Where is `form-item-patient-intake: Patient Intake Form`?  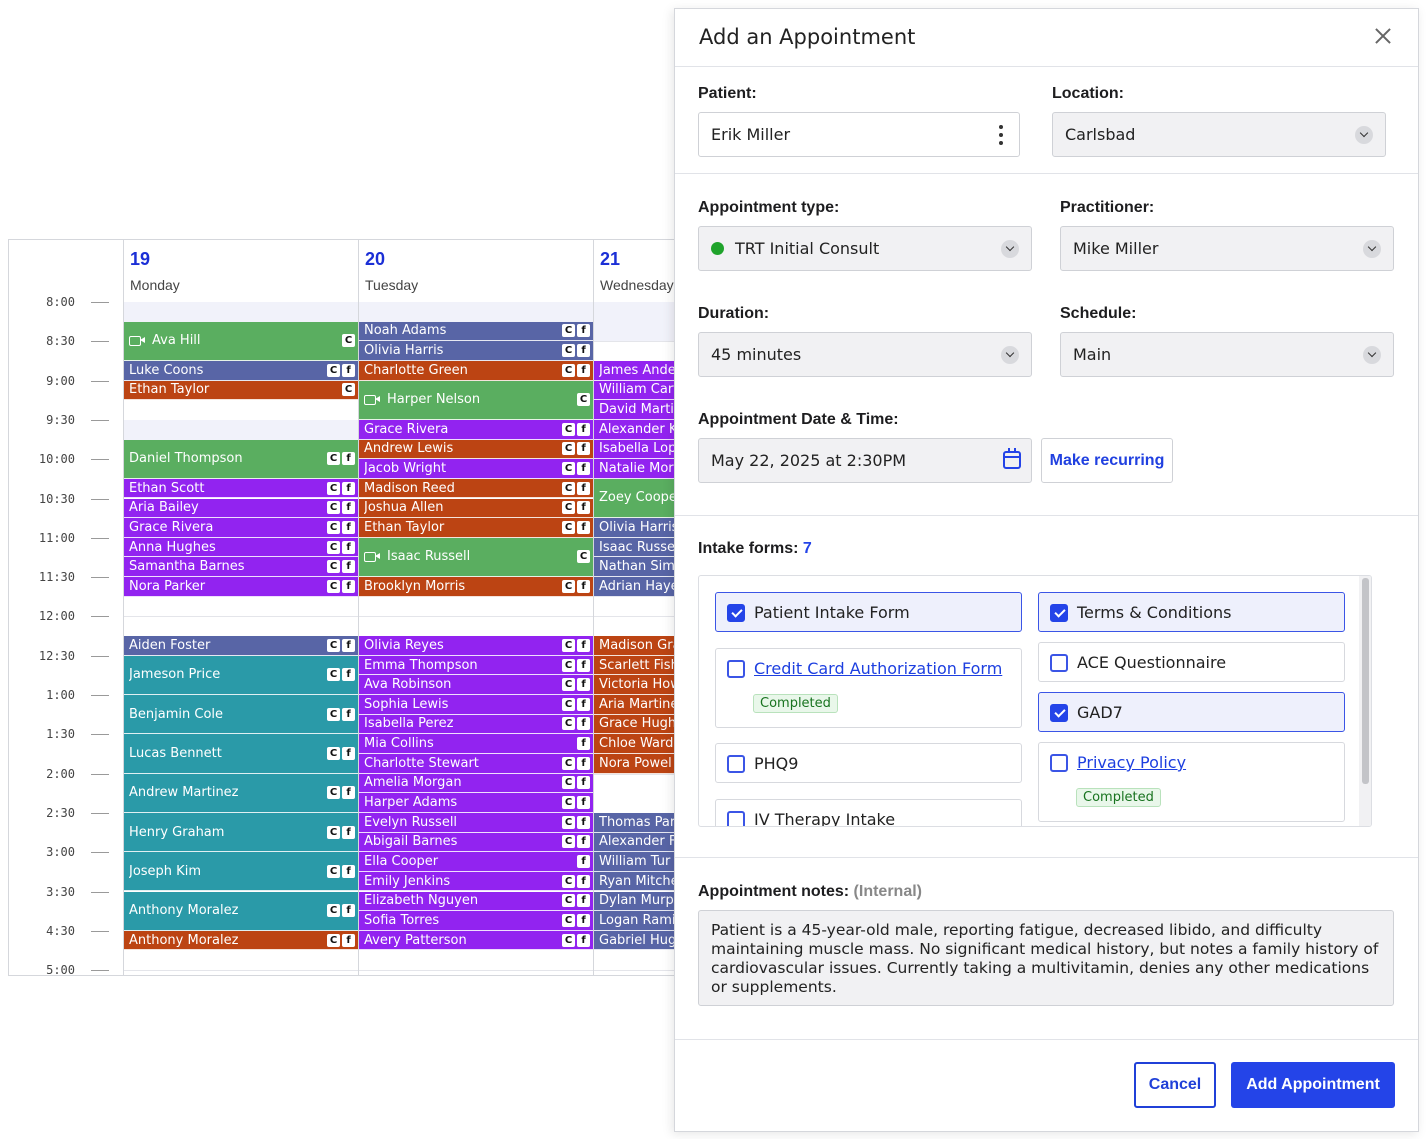 form-item-patient-intake: Patient Intake Form is located at coordinates (868, 612).